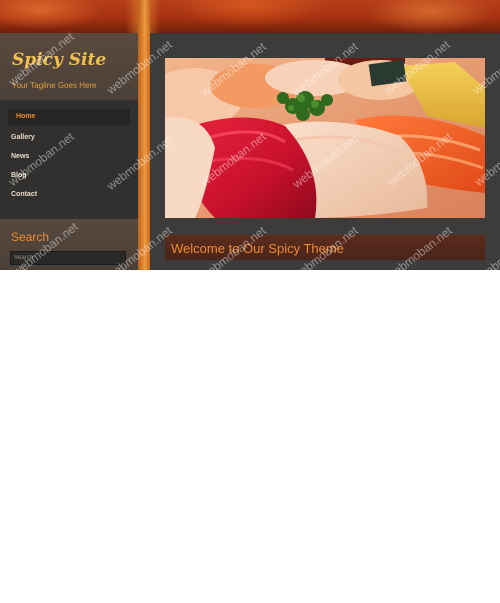  I want to click on search-title: Search, so click(30, 237).